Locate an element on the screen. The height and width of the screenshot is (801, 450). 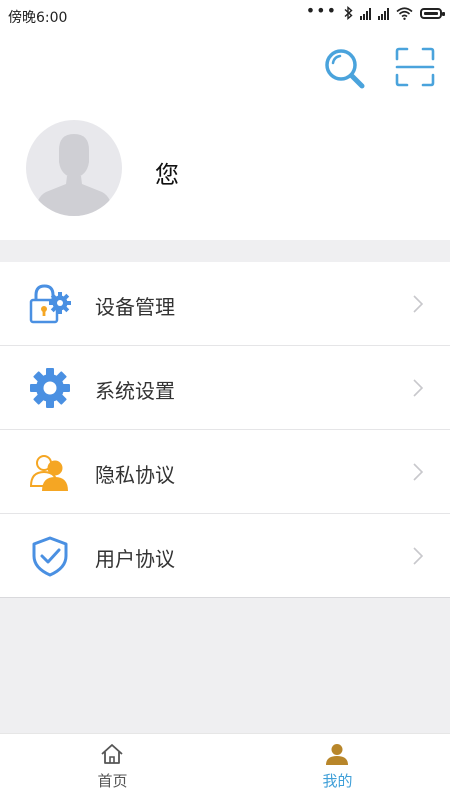
menu-item-privacy-policy: 隐私协议 is located at coordinates (225, 472).